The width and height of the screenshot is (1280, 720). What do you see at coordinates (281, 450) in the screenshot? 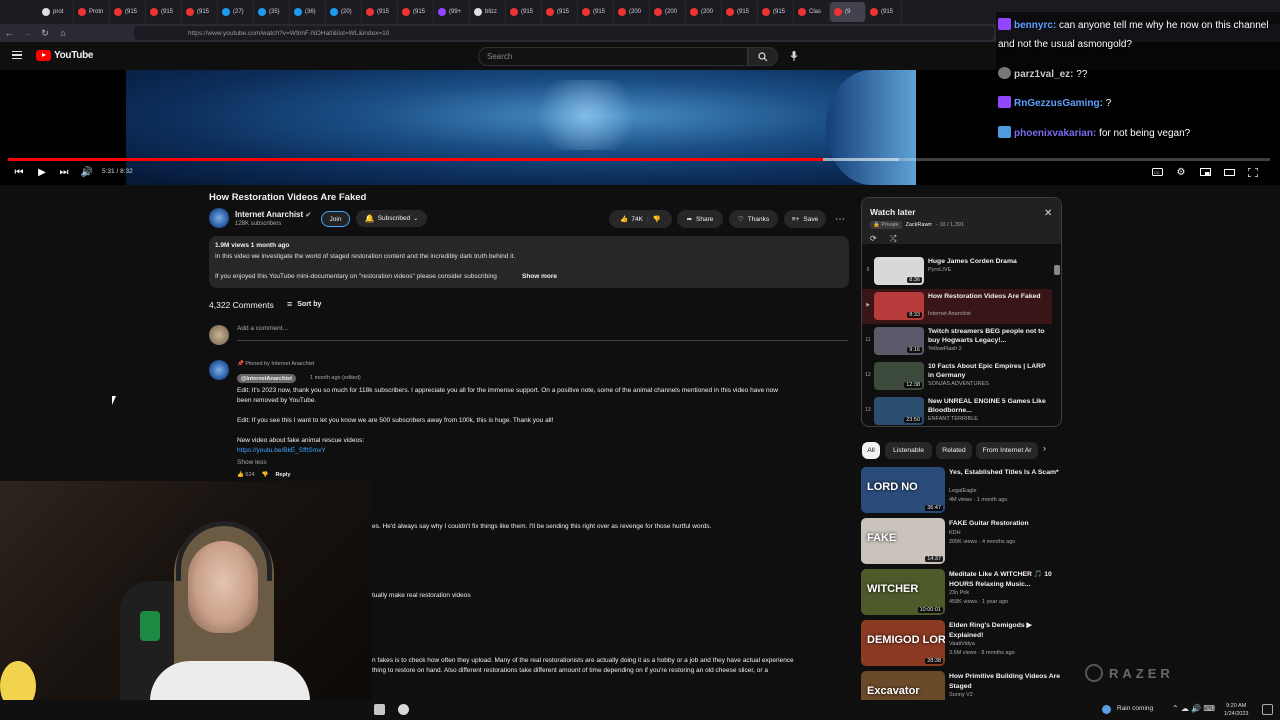
I see `comment-link: https://youtu.be/BkE_SfftSmxY` at bounding box center [281, 450].